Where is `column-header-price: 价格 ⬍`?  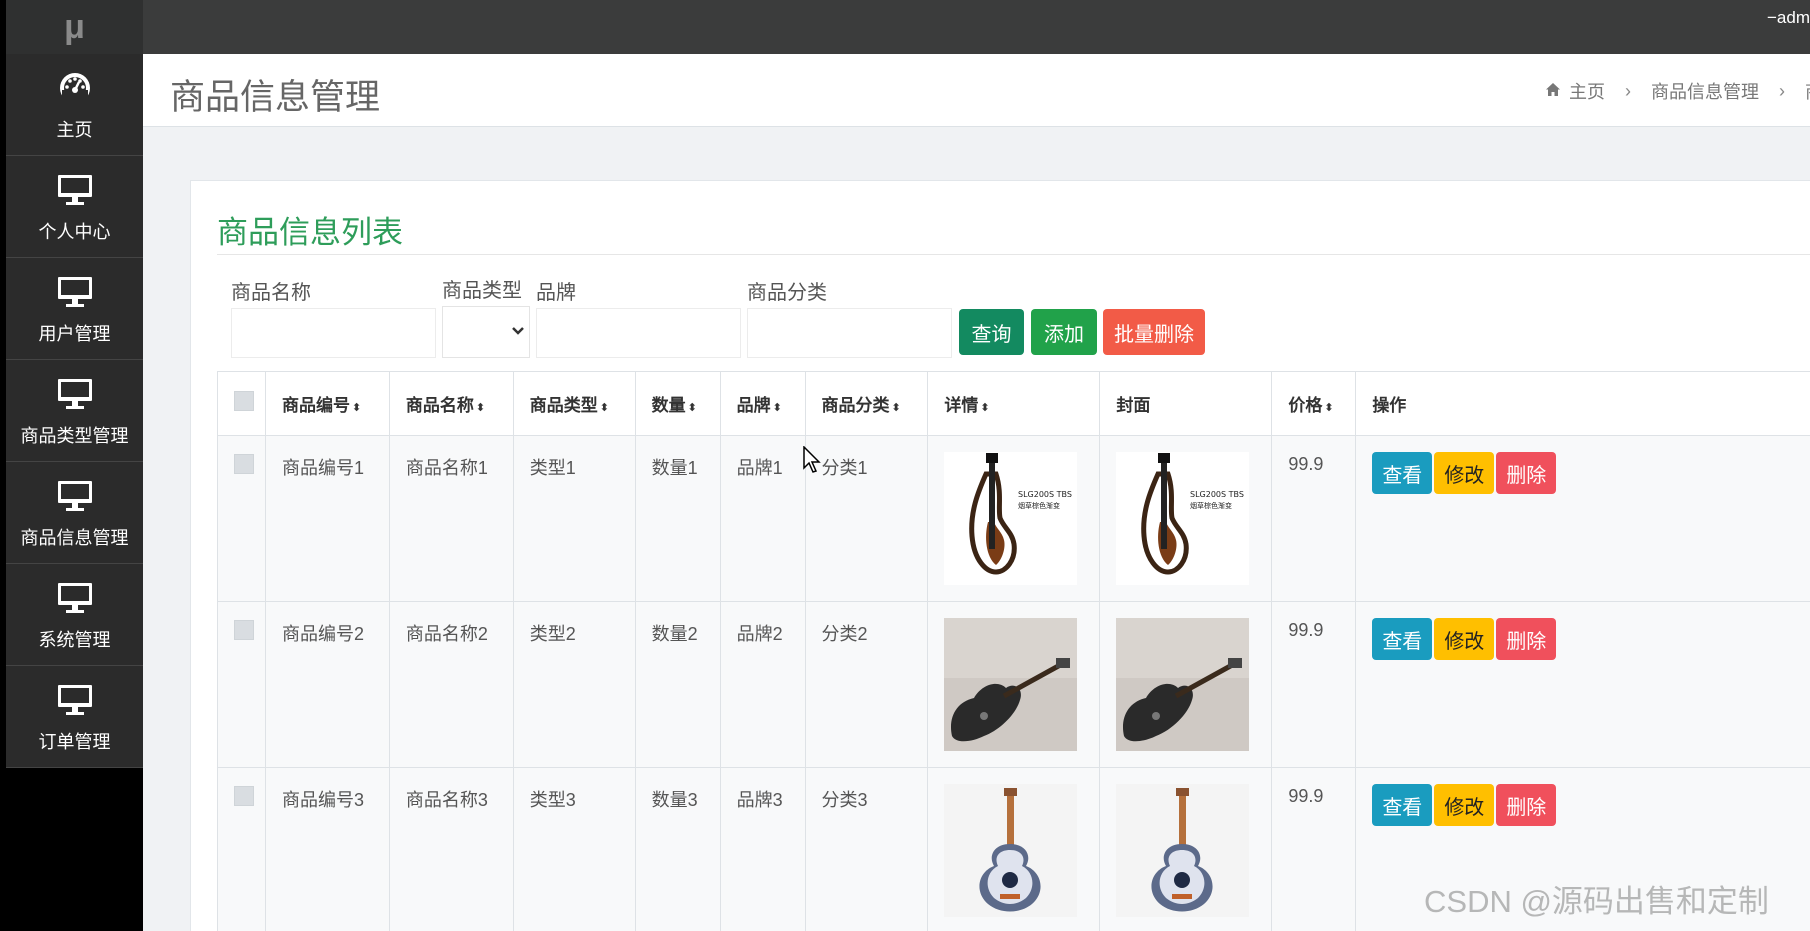 column-header-price: 价格 ⬍ is located at coordinates (1314, 403).